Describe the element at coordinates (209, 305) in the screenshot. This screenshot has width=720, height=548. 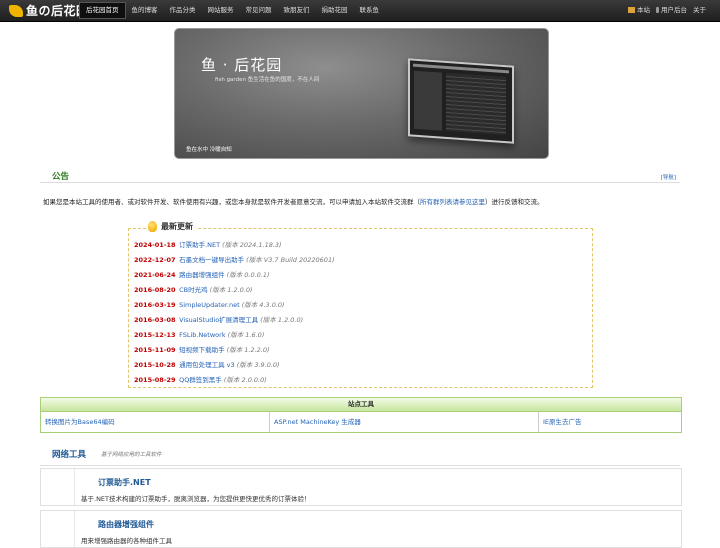
I see `update-link: SimpleUpdater.net` at that location.